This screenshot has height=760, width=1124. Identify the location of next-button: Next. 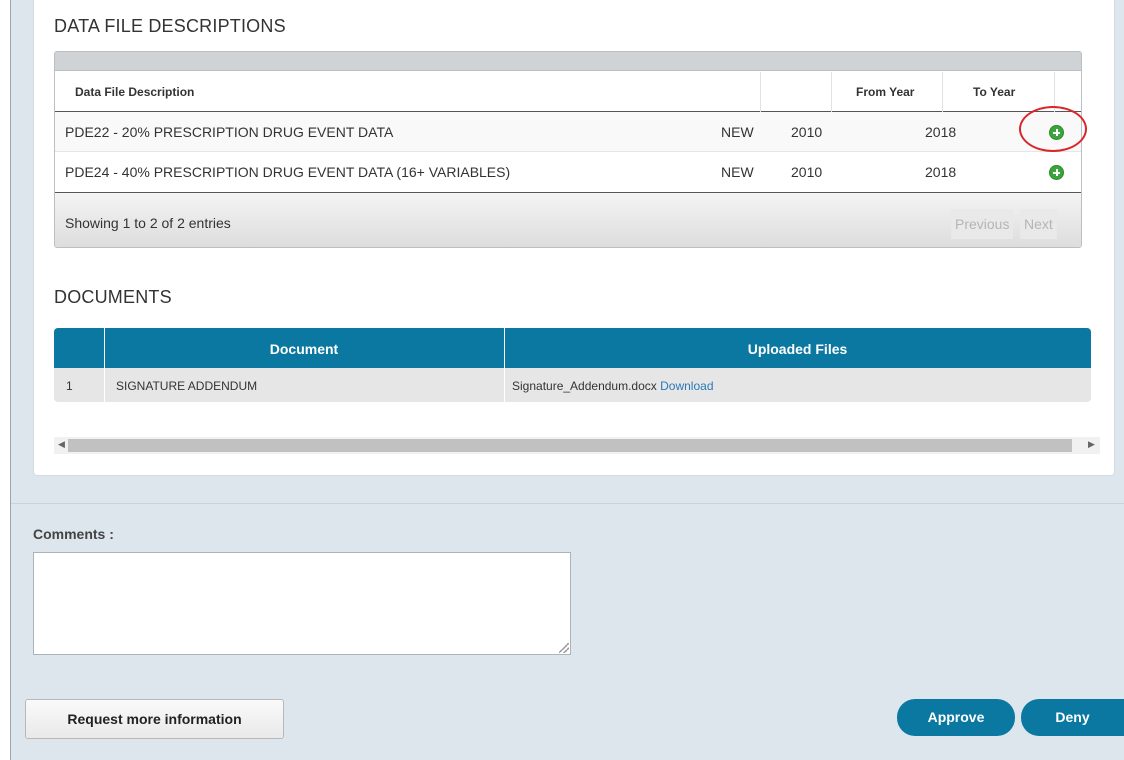
(1038, 224).